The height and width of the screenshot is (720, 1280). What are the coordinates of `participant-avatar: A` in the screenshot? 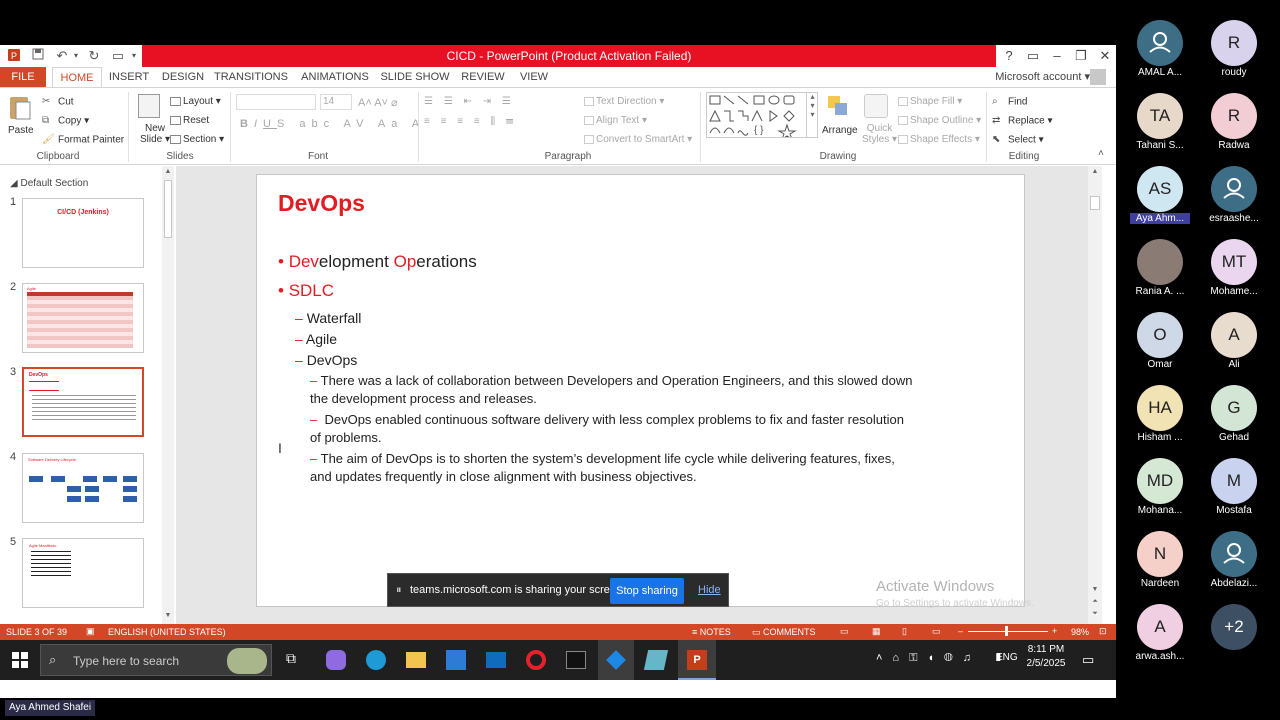 It's located at (1234, 335).